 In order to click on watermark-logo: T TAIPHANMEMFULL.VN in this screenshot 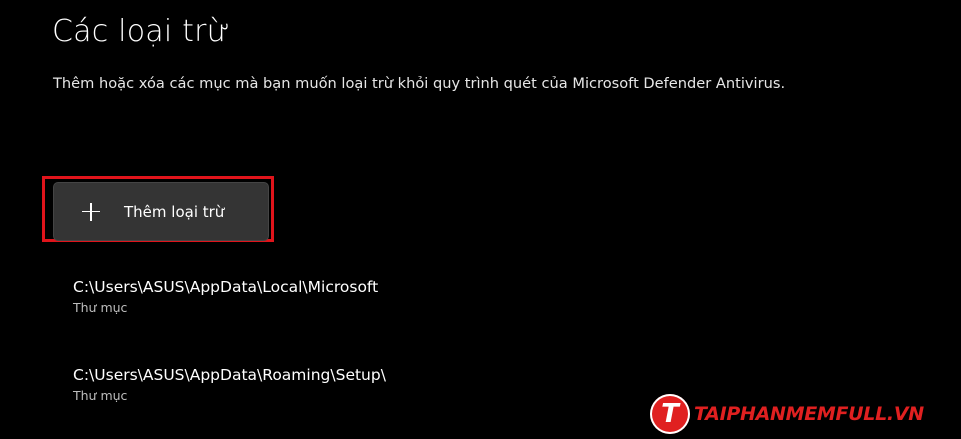, I will do `click(787, 414)`.